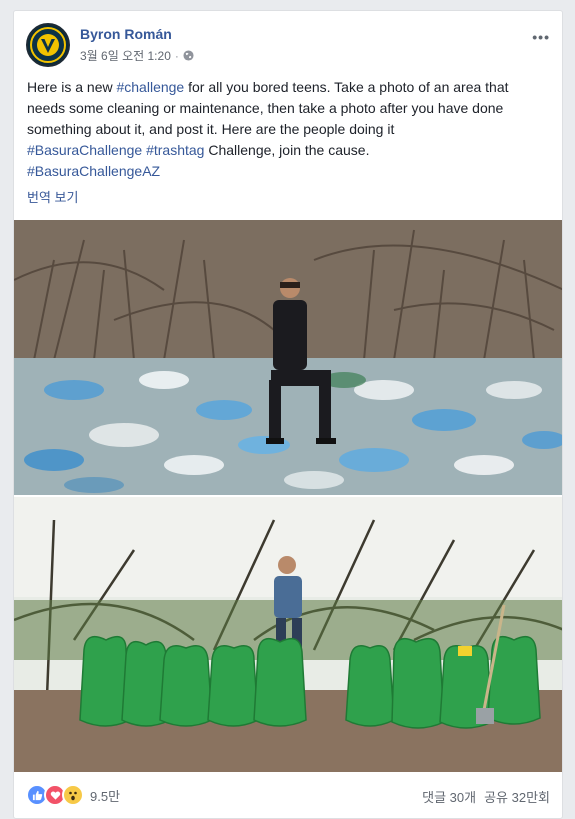 This screenshot has width=575, height=819. I want to click on post-header: Byron Román 3월 6일 오전 1:20 · •••, so click(288, 45).